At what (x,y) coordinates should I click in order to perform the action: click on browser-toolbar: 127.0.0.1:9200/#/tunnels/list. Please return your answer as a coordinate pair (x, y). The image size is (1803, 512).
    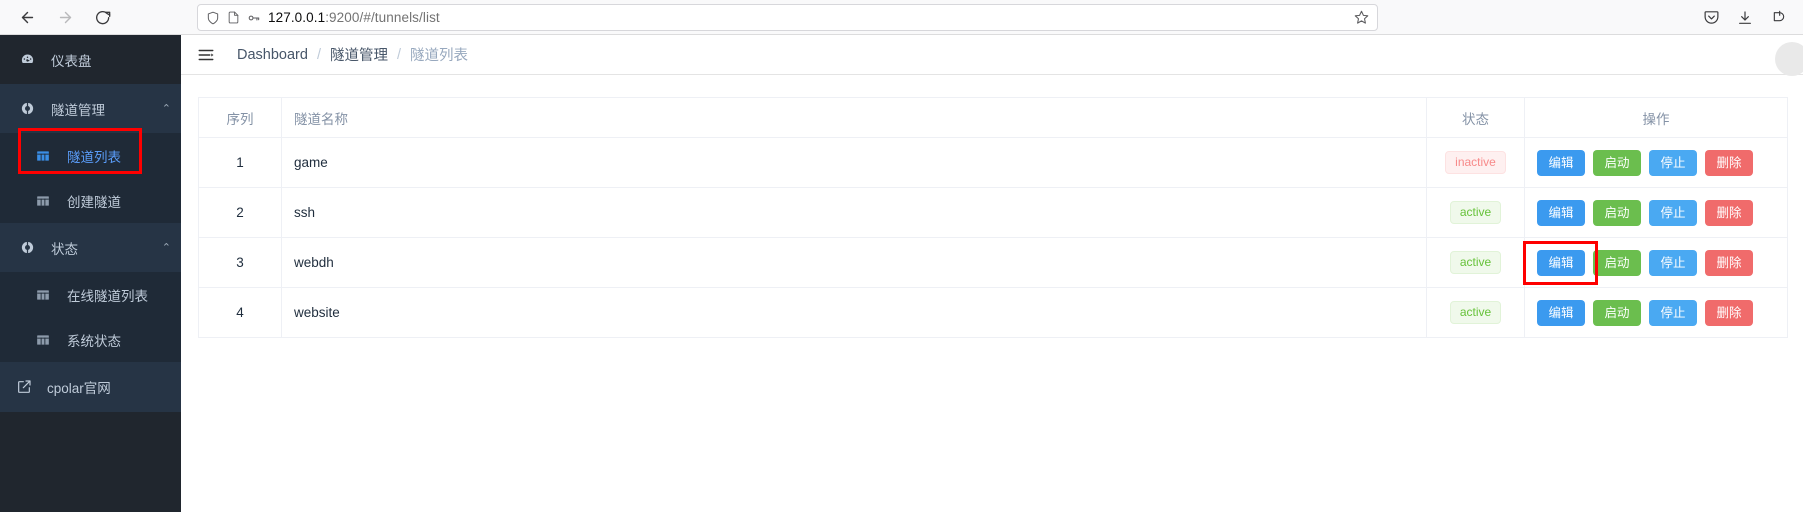
    Looking at the image, I should click on (901, 17).